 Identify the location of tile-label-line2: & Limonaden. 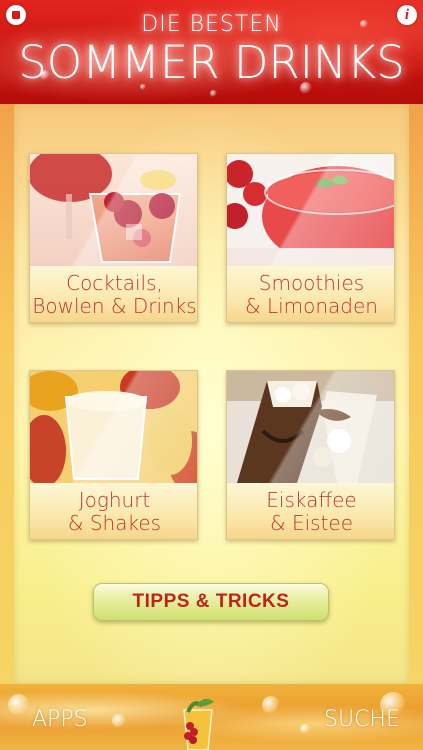
(311, 306).